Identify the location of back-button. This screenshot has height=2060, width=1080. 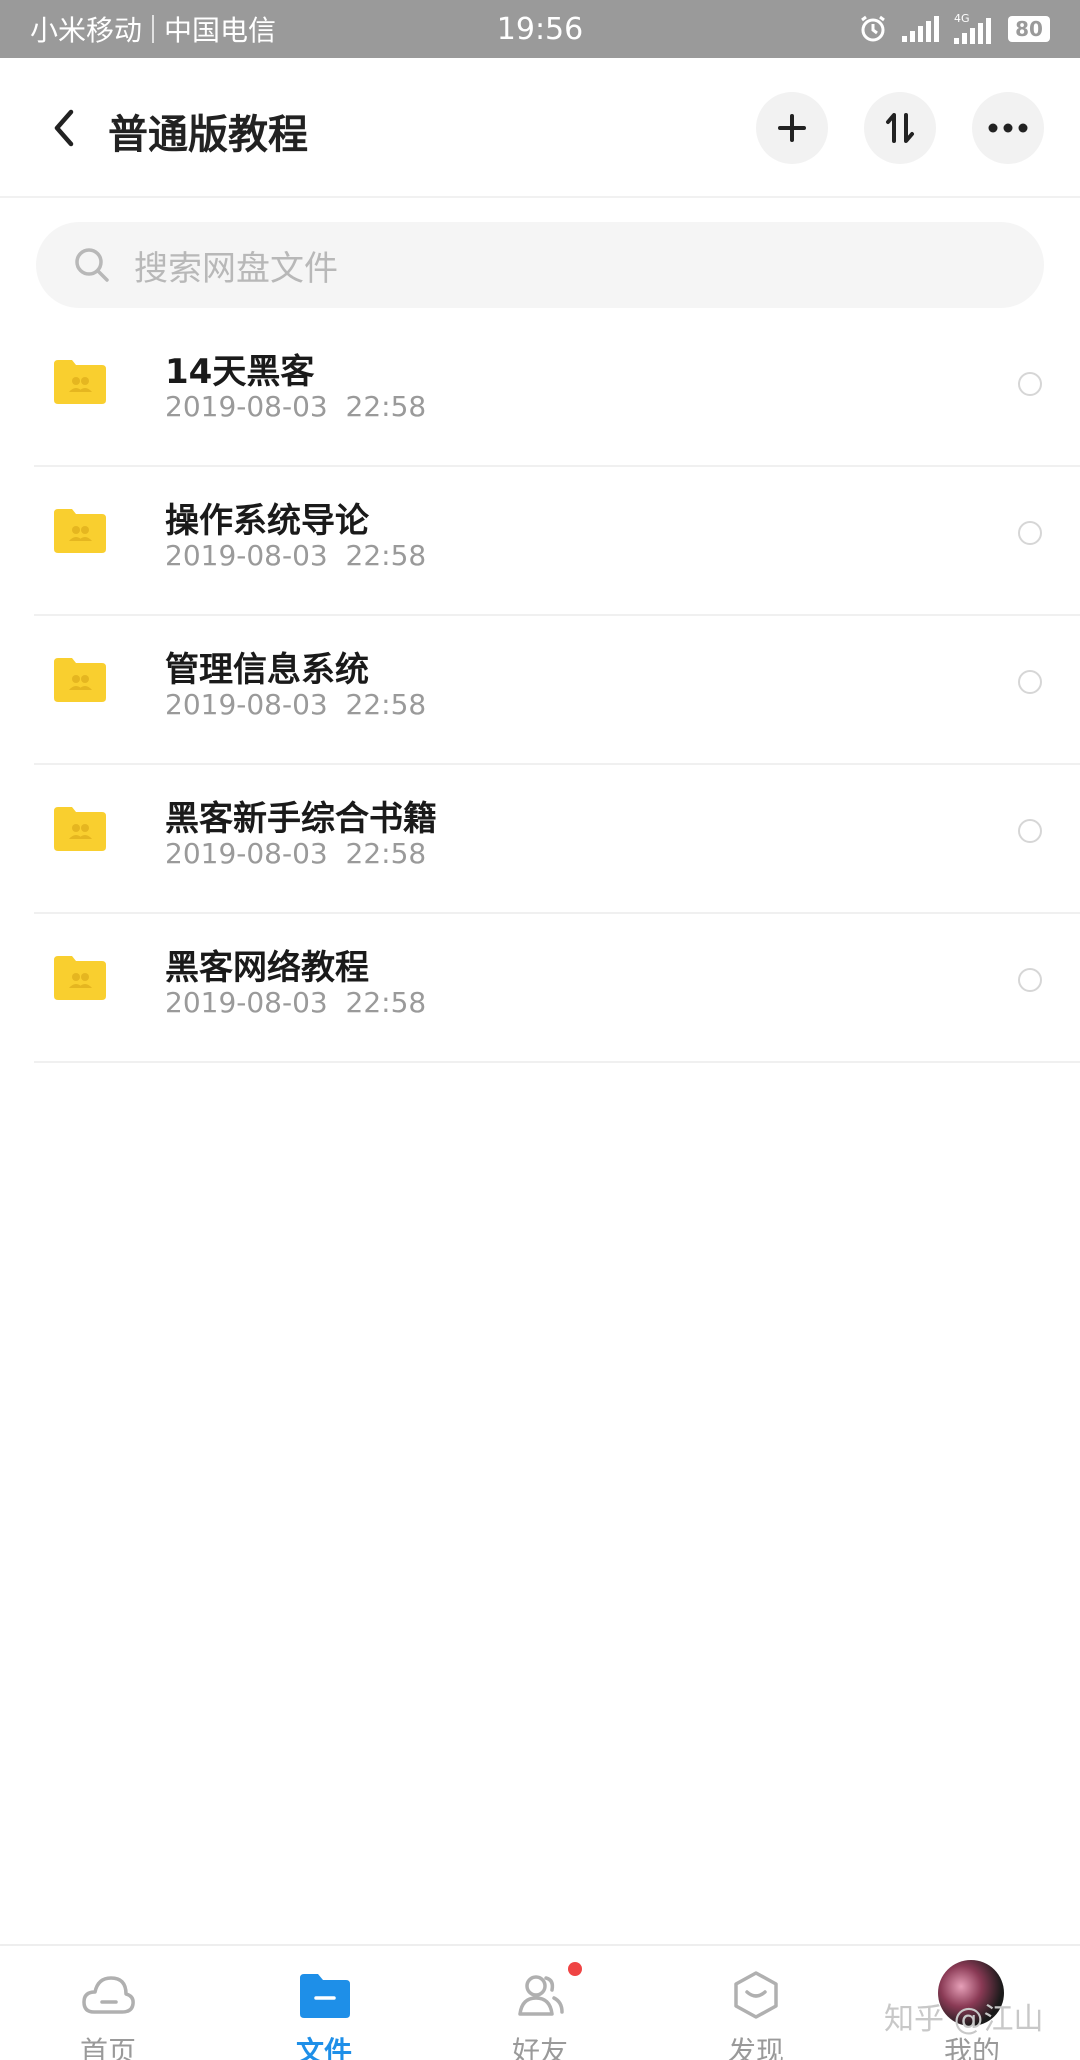
(64, 128).